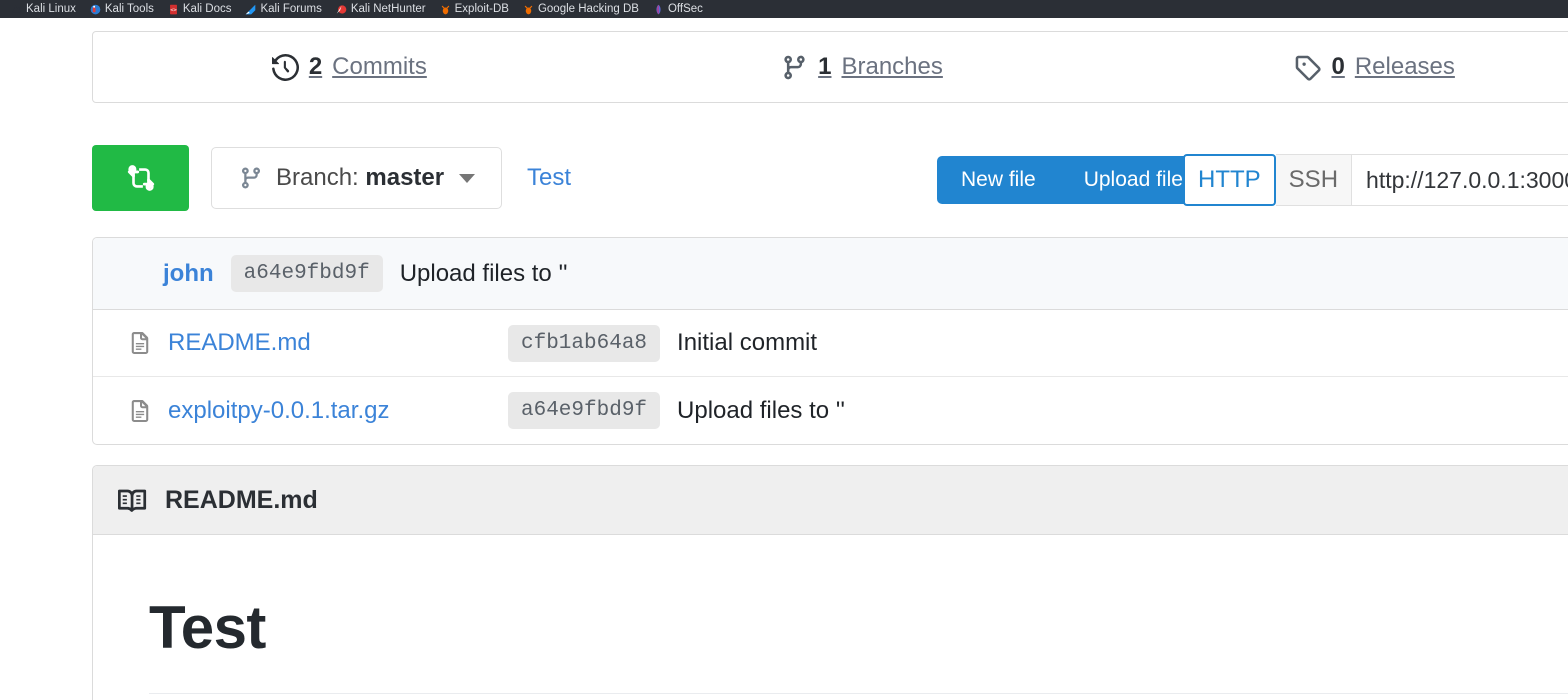  What do you see at coordinates (16, 8) in the screenshot?
I see `kali-linux-icon` at bounding box center [16, 8].